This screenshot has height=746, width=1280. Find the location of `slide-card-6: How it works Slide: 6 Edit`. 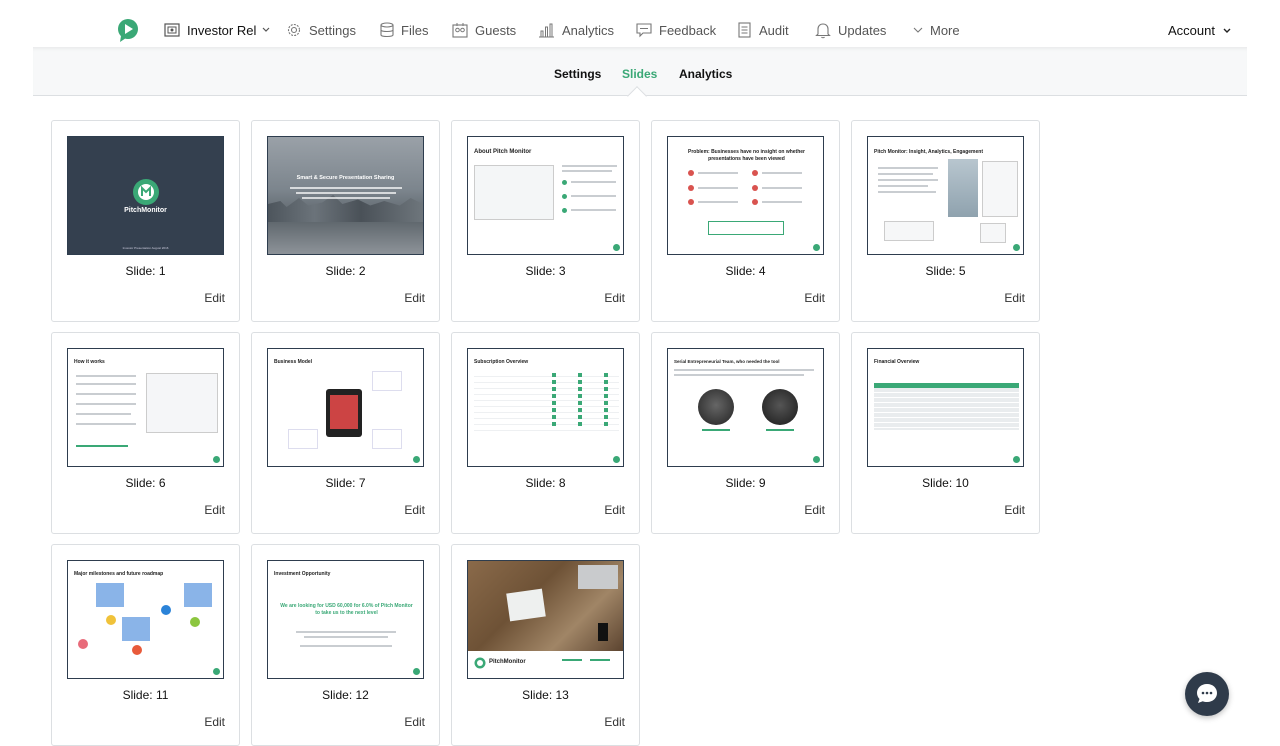

slide-card-6: How it works Slide: 6 Edit is located at coordinates (145, 433).